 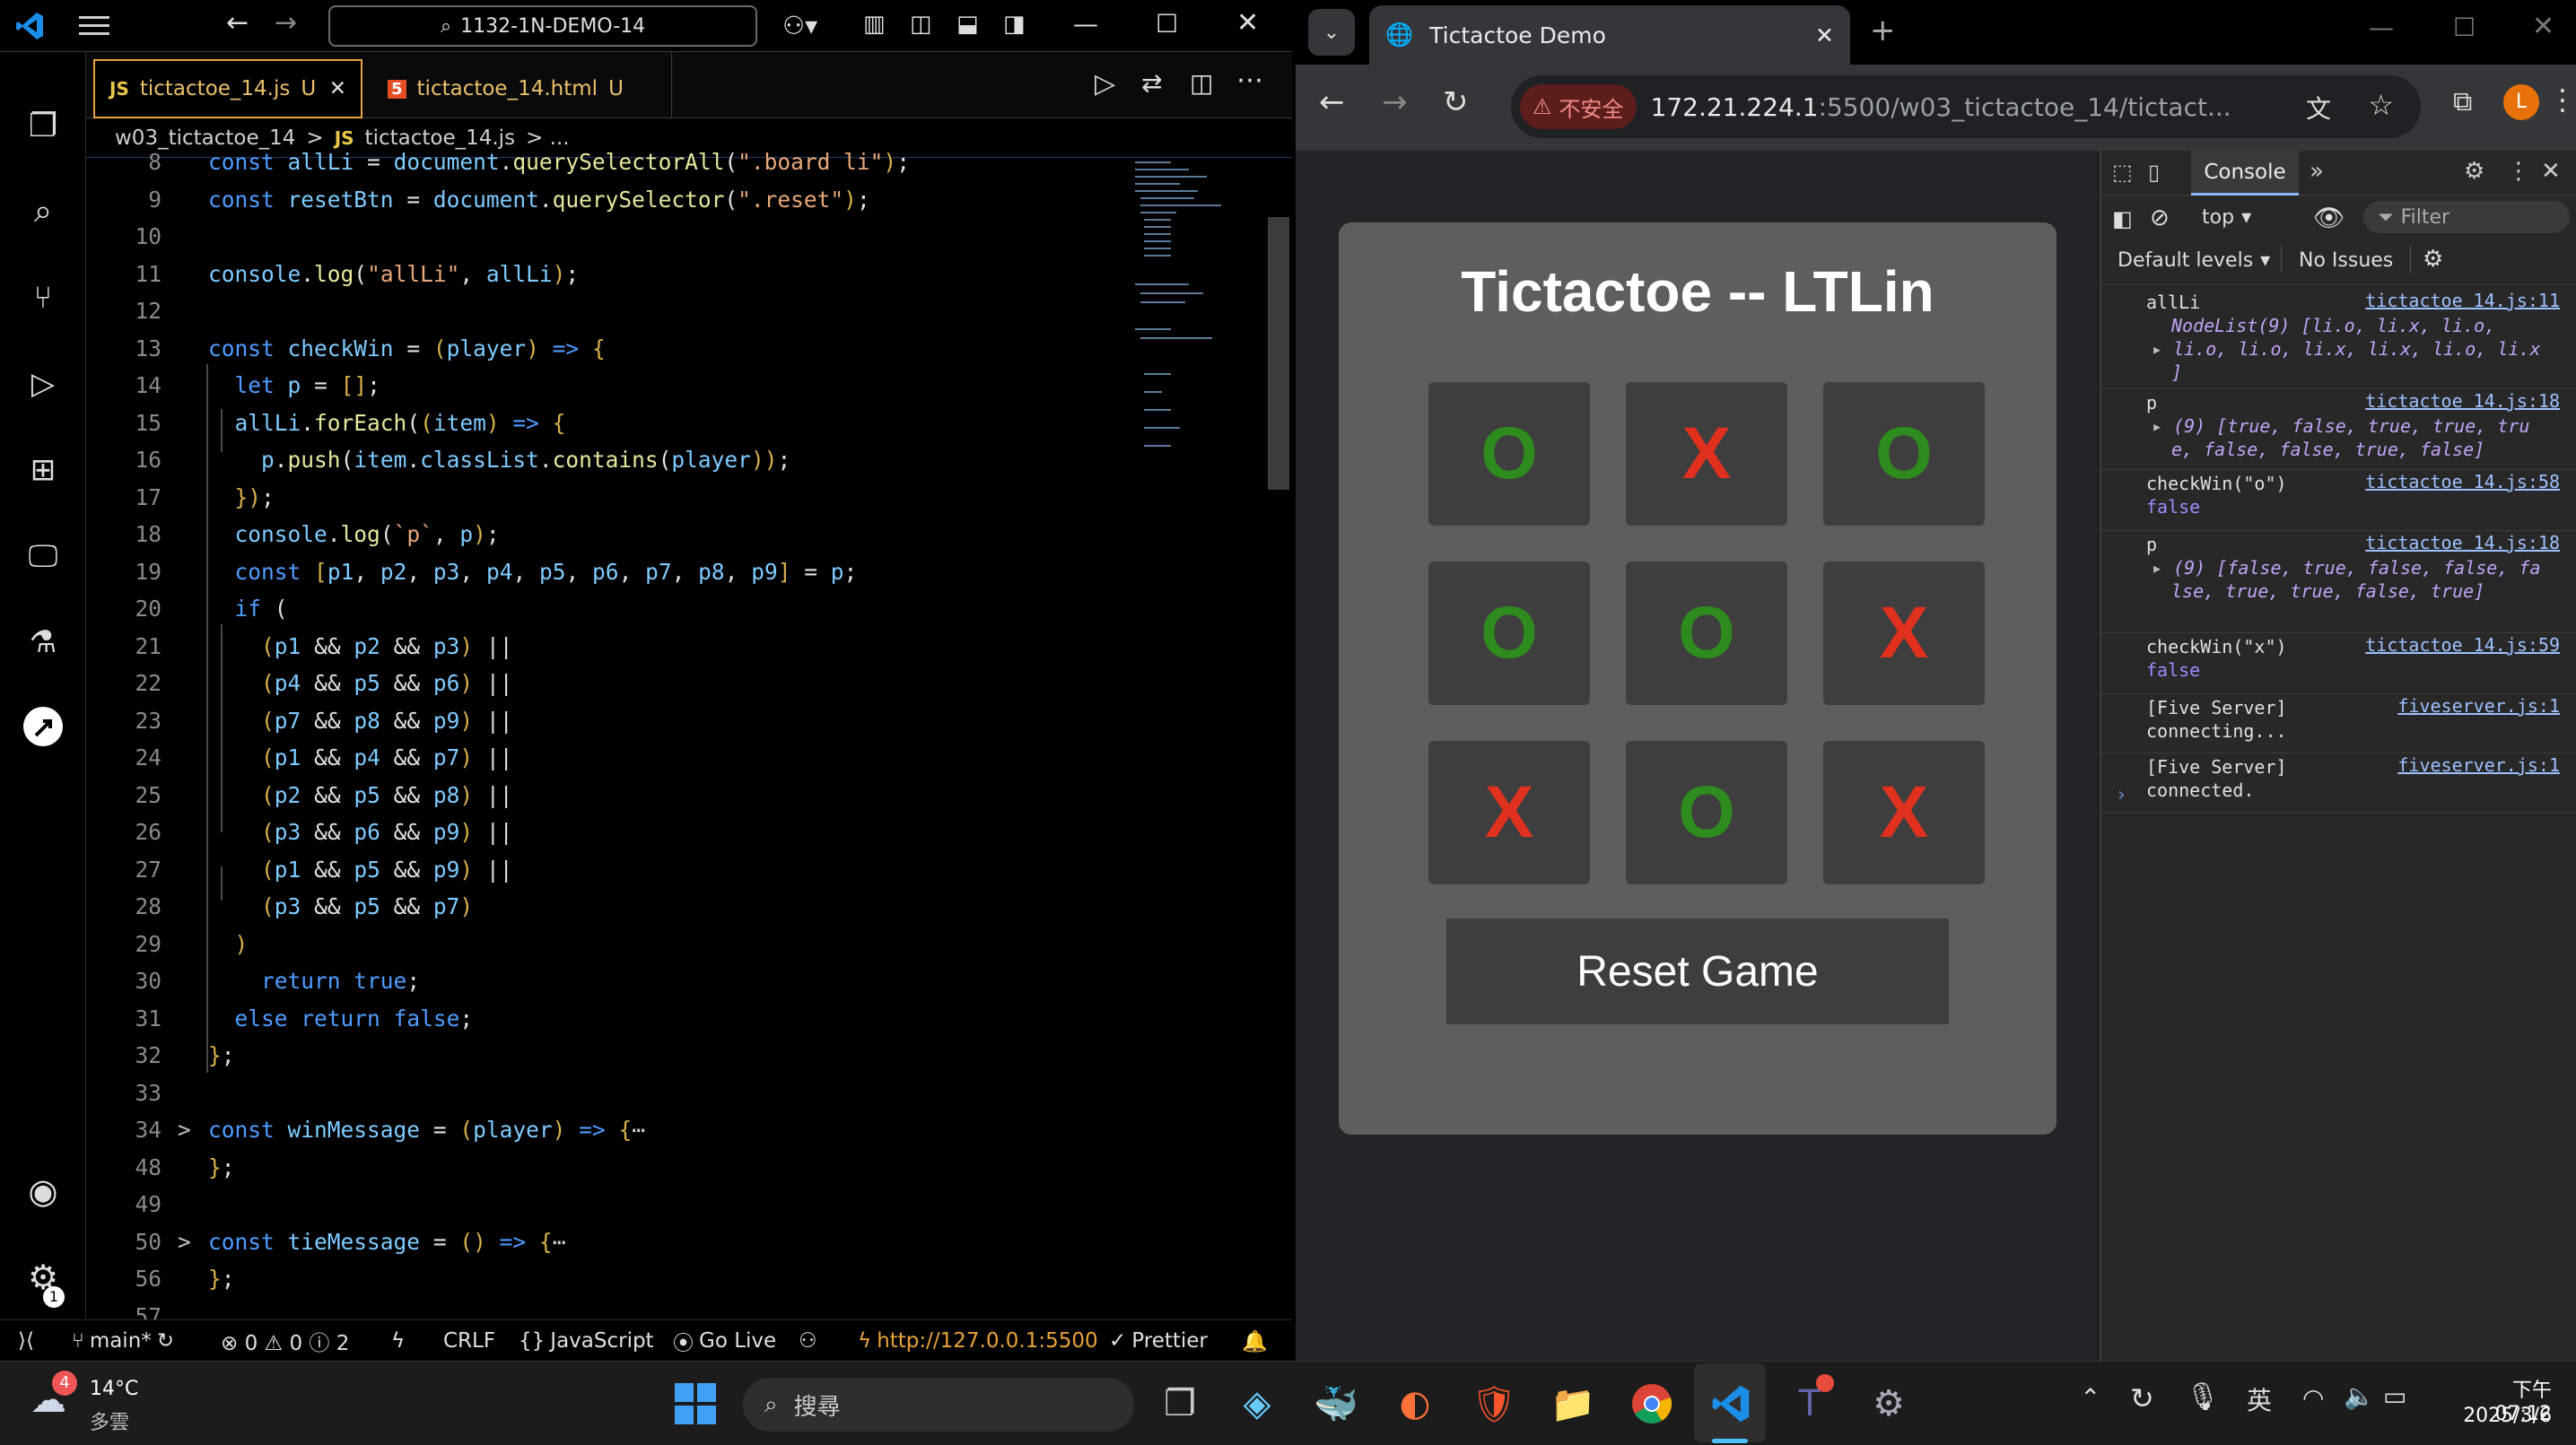 What do you see at coordinates (607, 1056) in the screenshot?
I see `code-line: 32};` at bounding box center [607, 1056].